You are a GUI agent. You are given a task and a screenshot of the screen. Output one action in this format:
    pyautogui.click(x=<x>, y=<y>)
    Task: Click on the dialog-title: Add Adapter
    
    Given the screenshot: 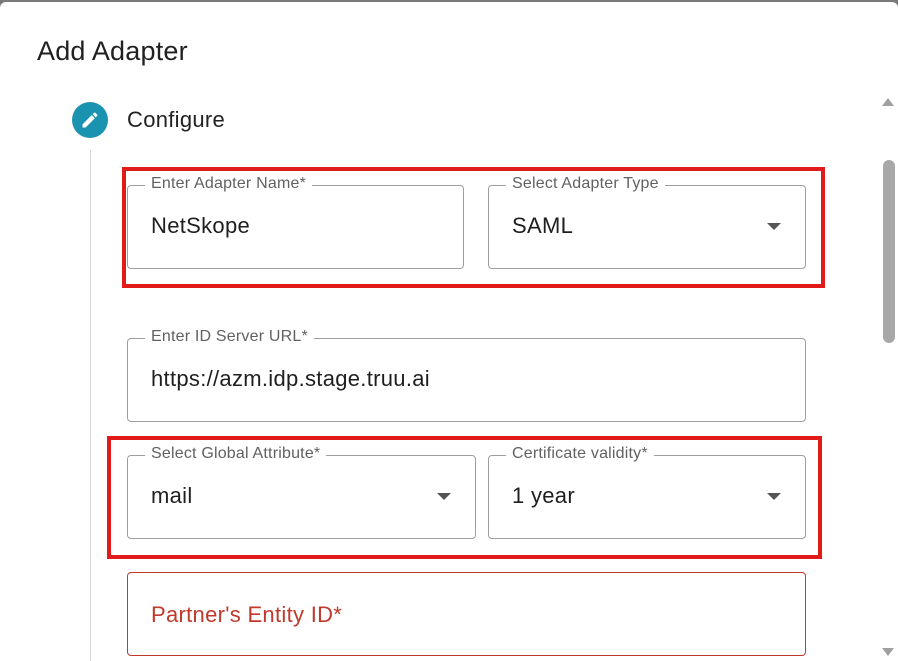 What is the action you would take?
    pyautogui.click(x=112, y=51)
    